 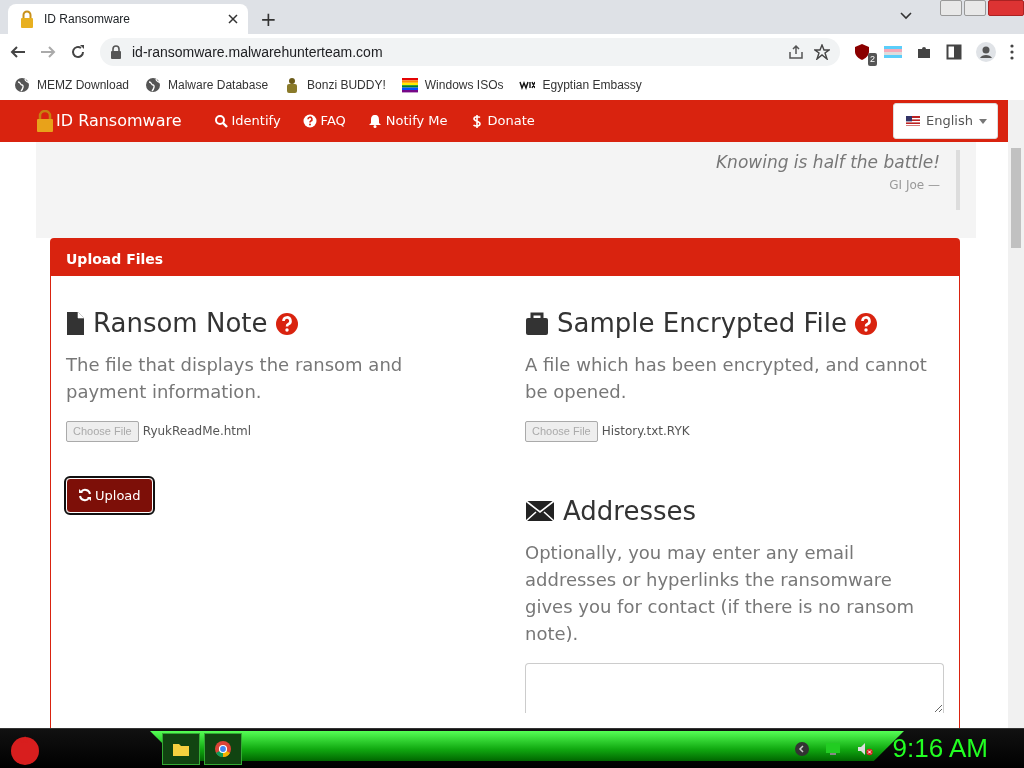 I want to click on browser-tab: ID Ransomware, so click(x=128, y=19).